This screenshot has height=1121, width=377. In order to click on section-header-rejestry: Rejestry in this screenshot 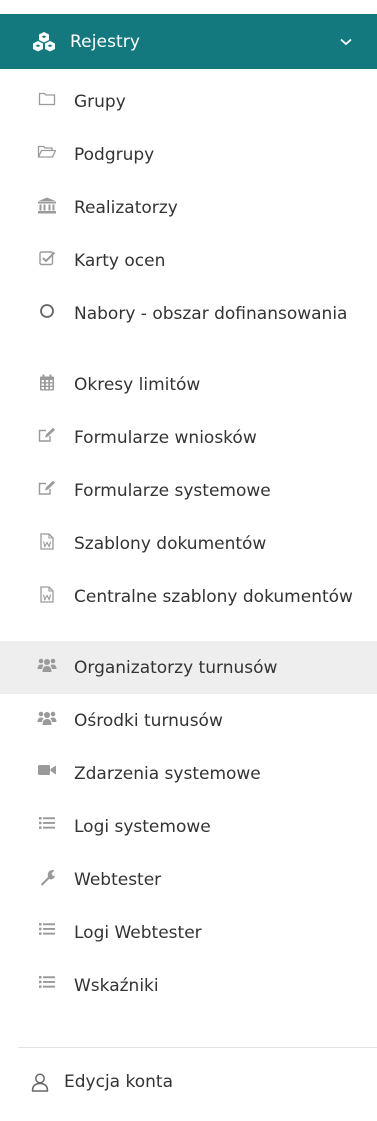, I will do `click(188, 41)`.